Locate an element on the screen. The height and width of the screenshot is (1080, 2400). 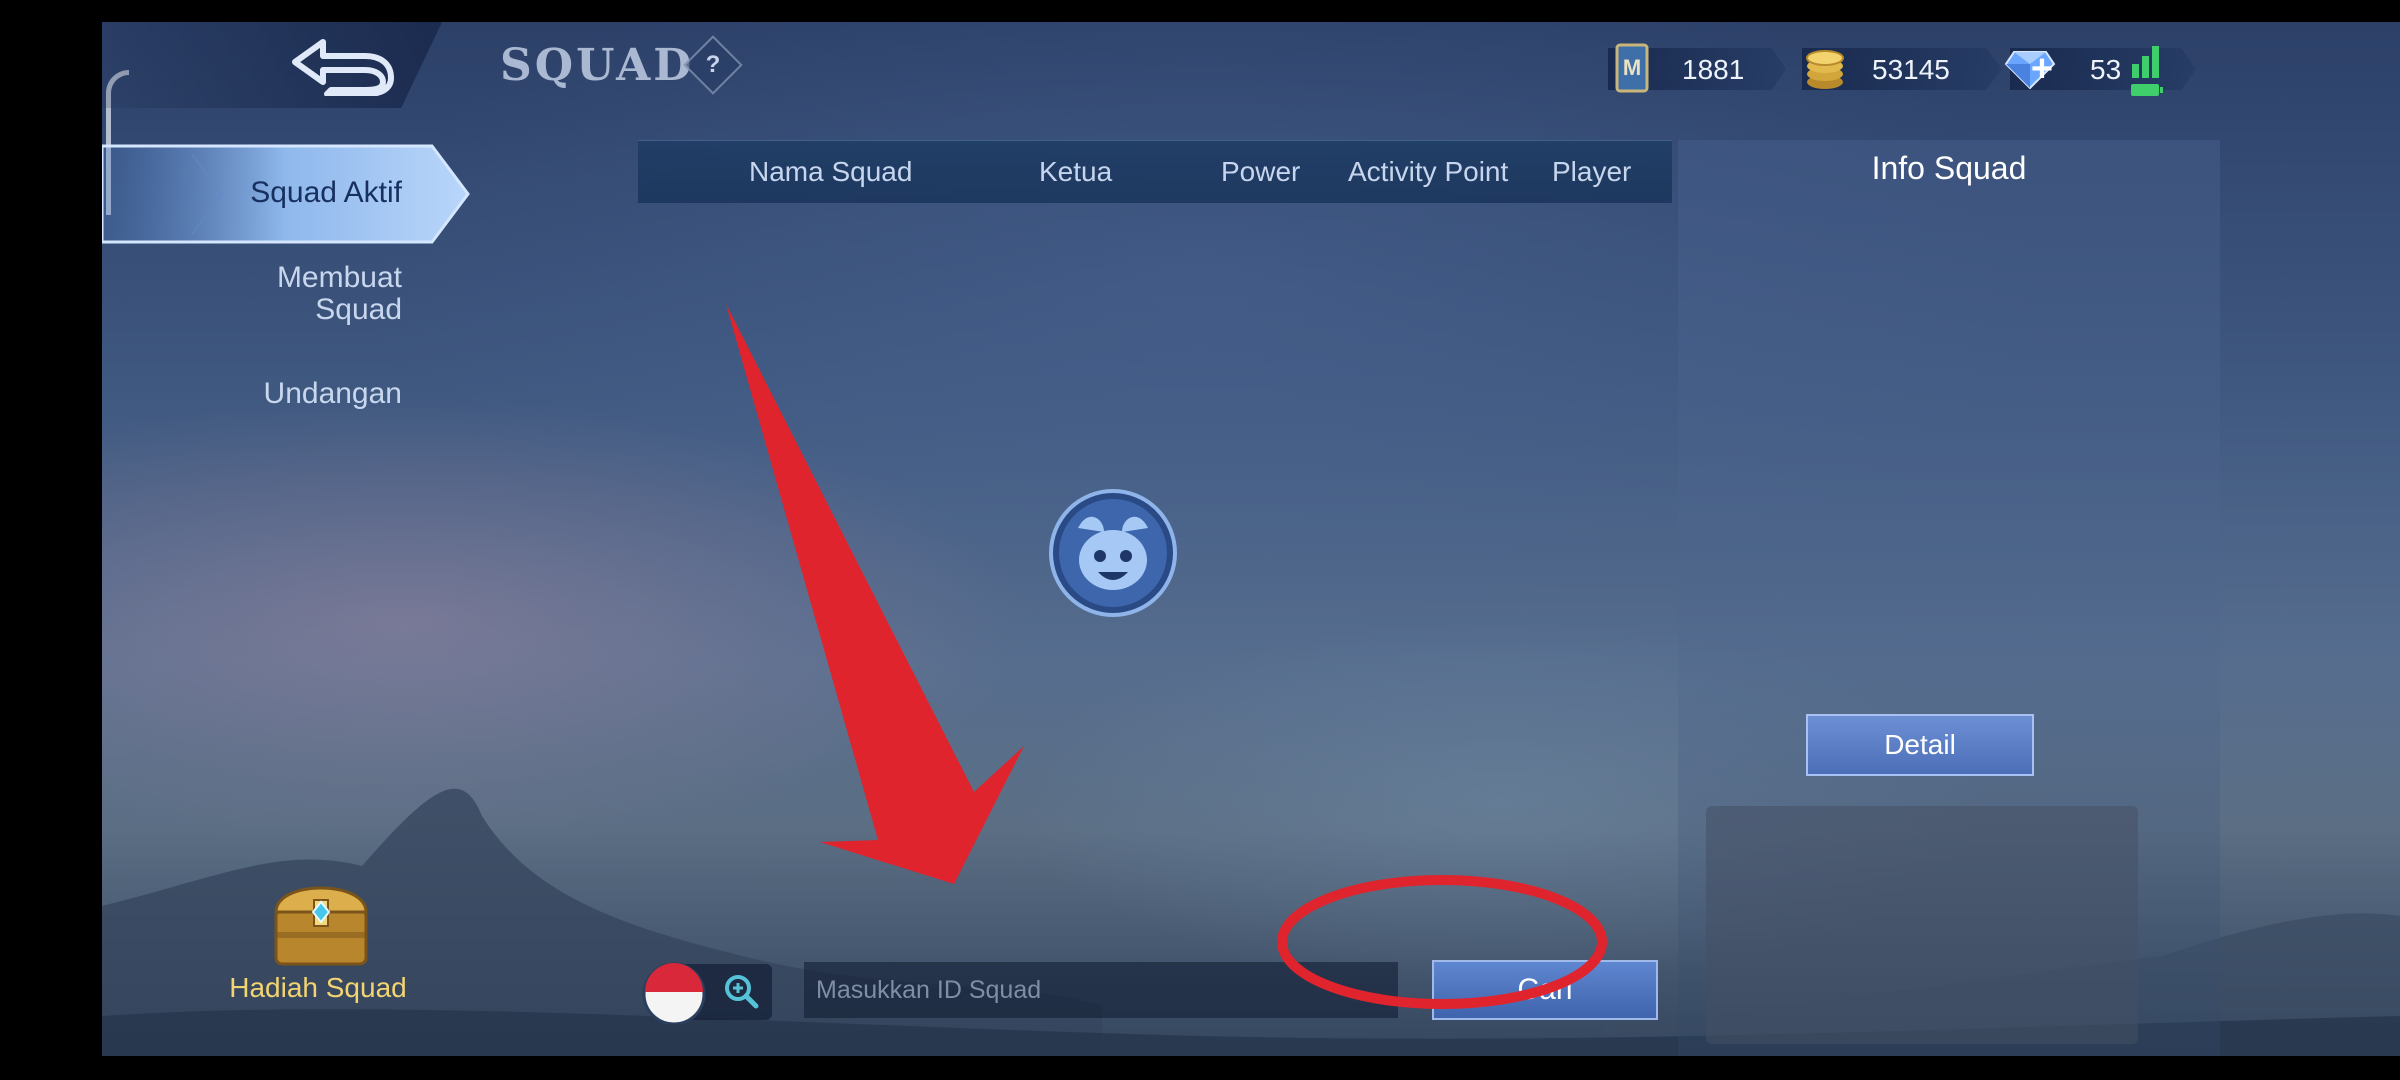
m-ticket-icon: M is located at coordinates (1632, 68).